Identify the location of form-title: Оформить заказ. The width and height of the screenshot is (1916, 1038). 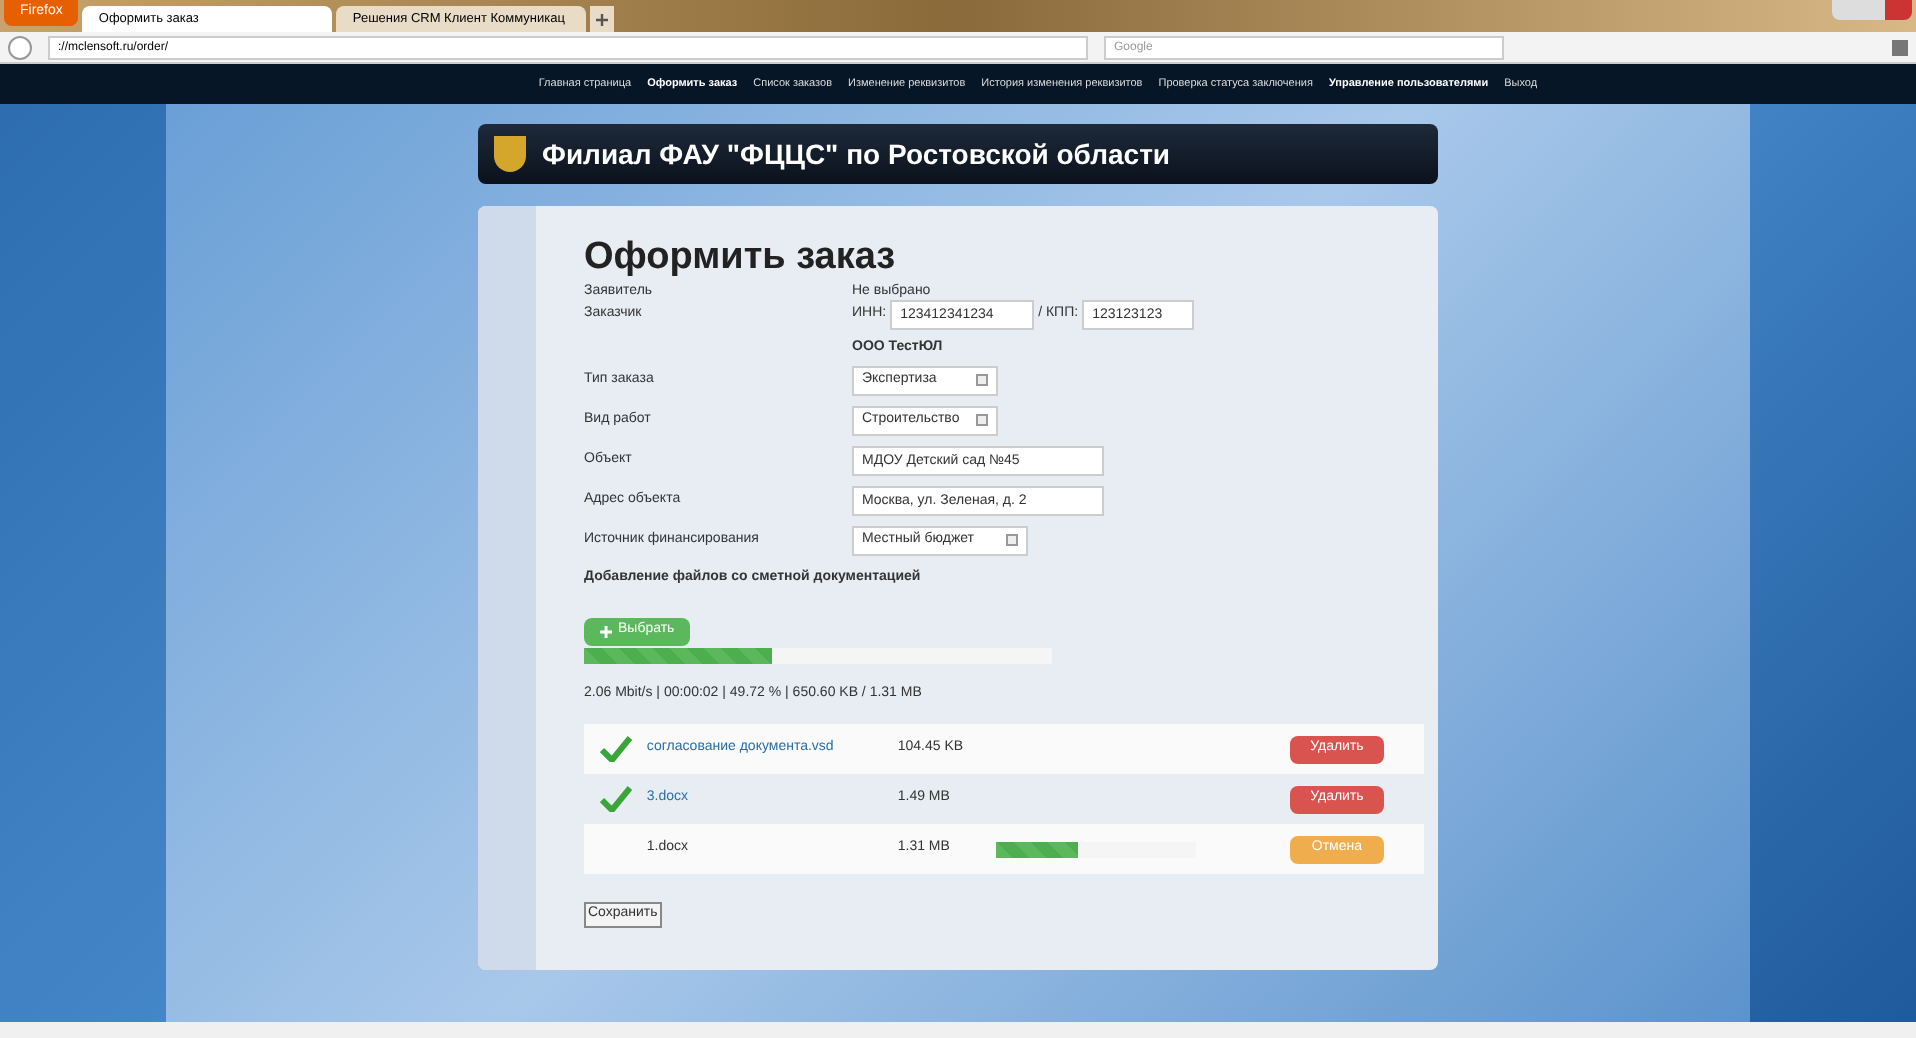
(741, 258).